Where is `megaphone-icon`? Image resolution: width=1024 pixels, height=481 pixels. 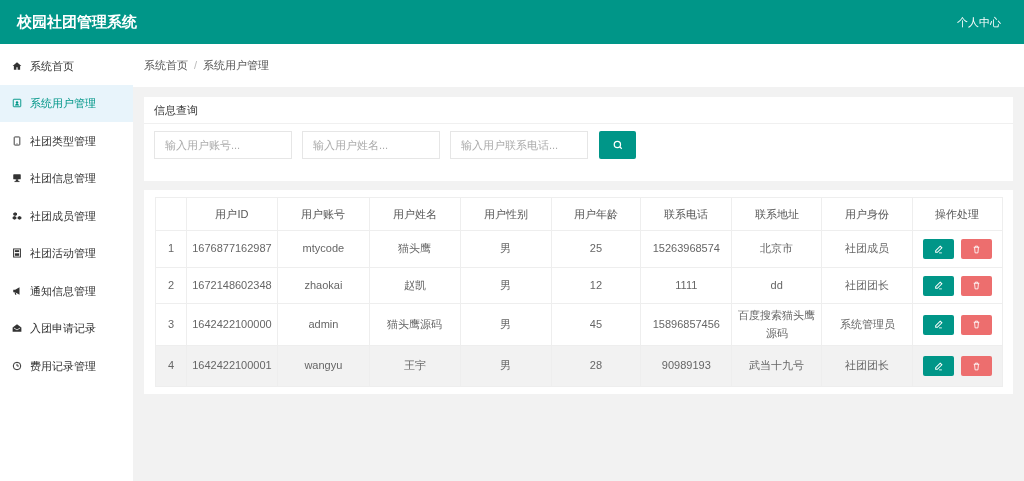 megaphone-icon is located at coordinates (17, 290).